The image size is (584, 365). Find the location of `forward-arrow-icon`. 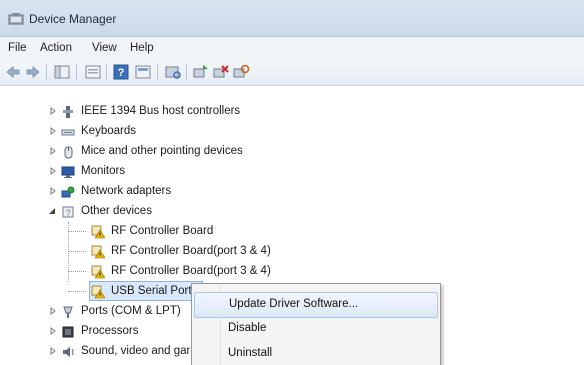

forward-arrow-icon is located at coordinates (33, 72).